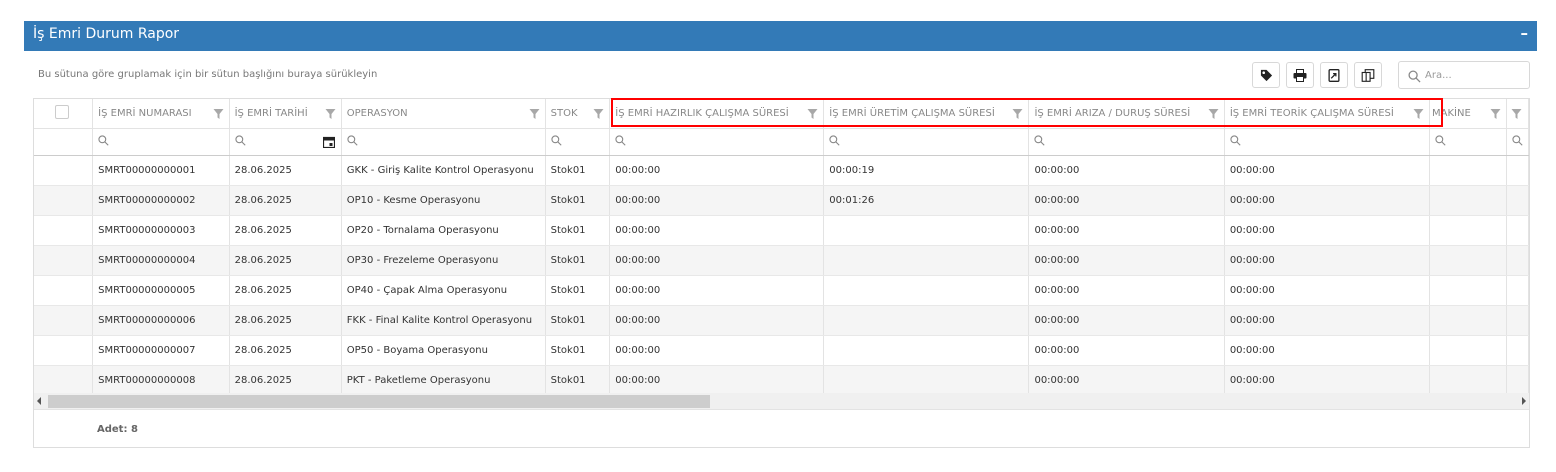 Image resolution: width=1556 pixels, height=472 pixels. I want to click on column-header-ariza-durus-suresi: İŞ EMRİ ARIZA / DURUŞ SÜRESİ, so click(1126, 114).